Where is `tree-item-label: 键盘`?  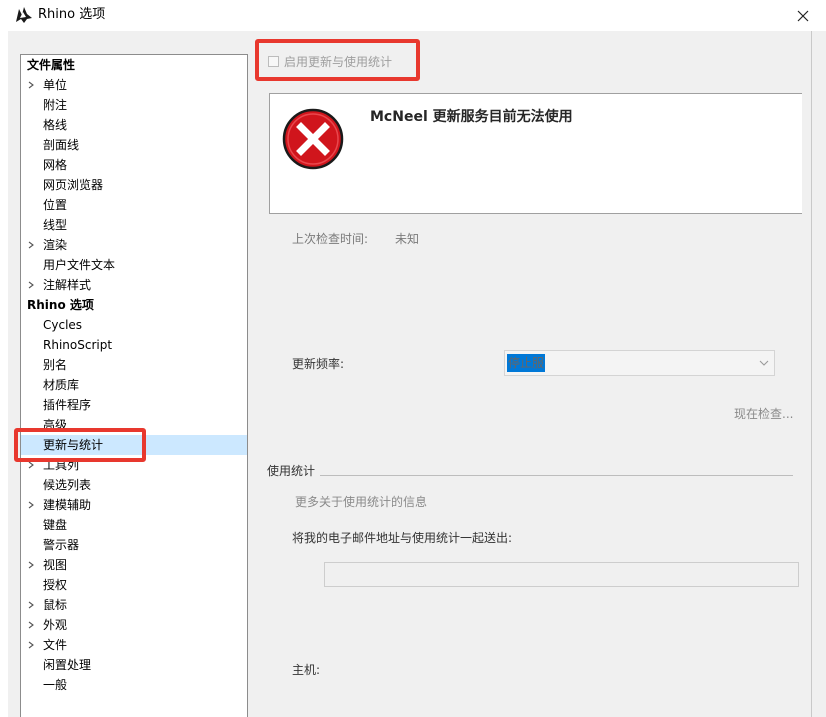
tree-item-label: 键盘 is located at coordinates (55, 525).